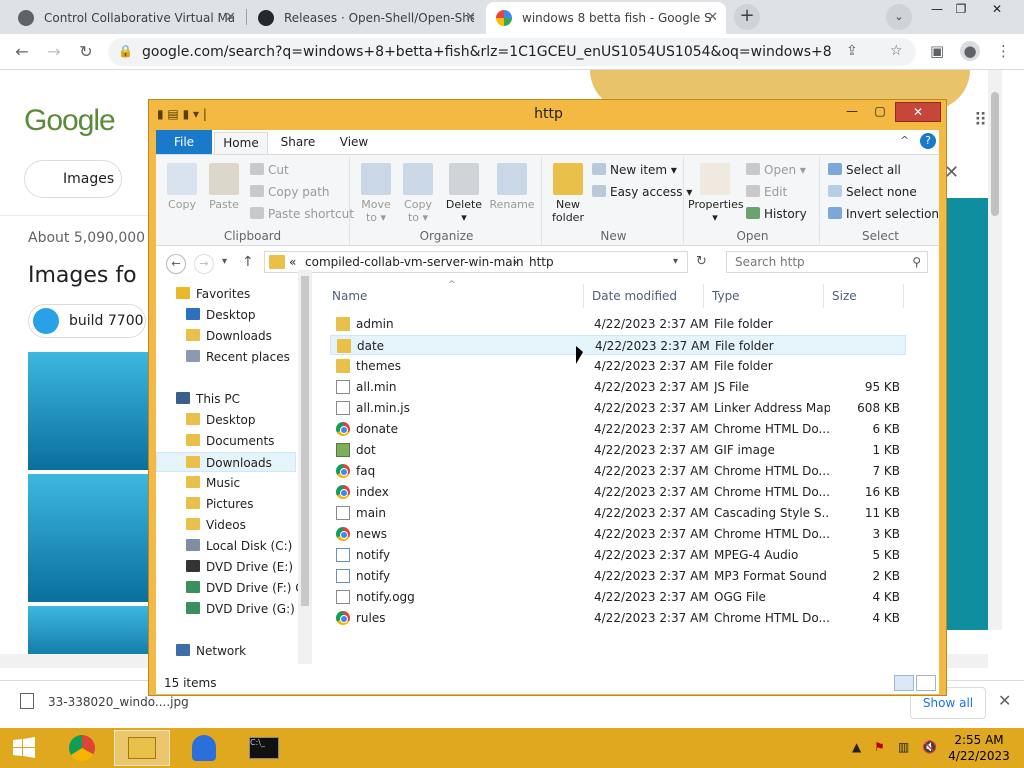  I want to click on tab-file: File, so click(184, 142).